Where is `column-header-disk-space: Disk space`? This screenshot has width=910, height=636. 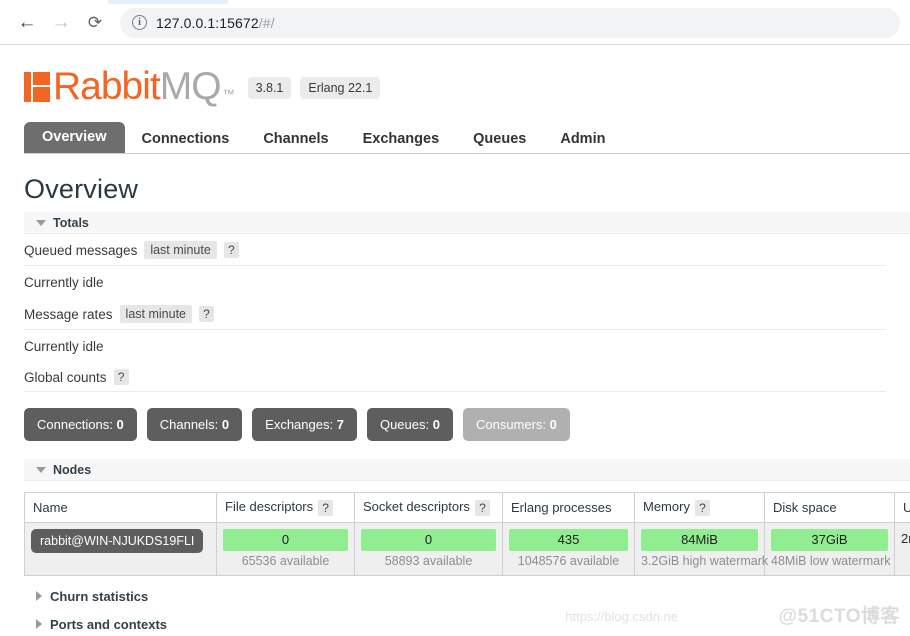 column-header-disk-space: Disk space is located at coordinates (829, 507).